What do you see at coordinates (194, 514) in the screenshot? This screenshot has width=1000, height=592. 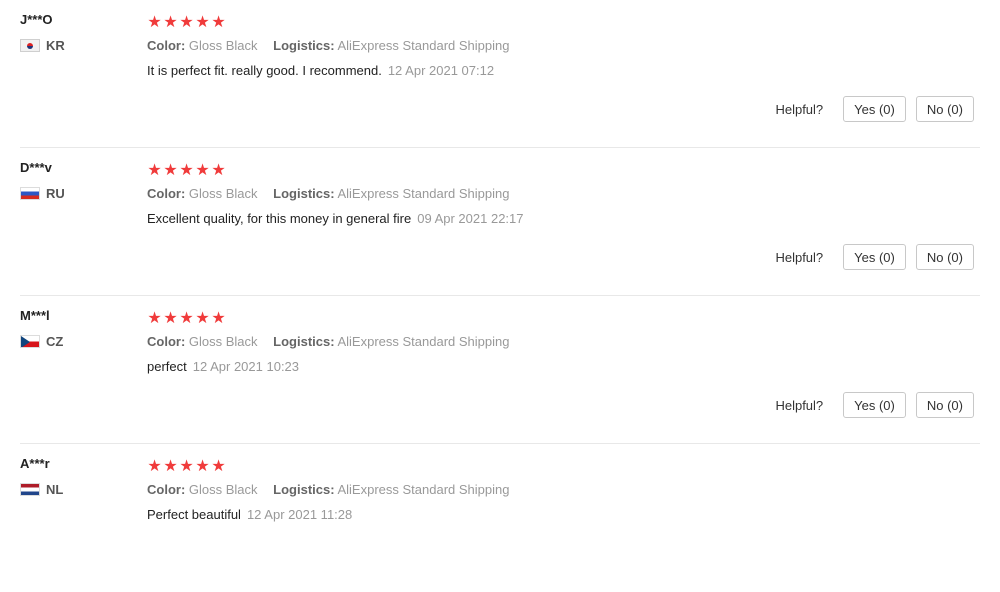 I see `review-text: Perfect beautiful` at bounding box center [194, 514].